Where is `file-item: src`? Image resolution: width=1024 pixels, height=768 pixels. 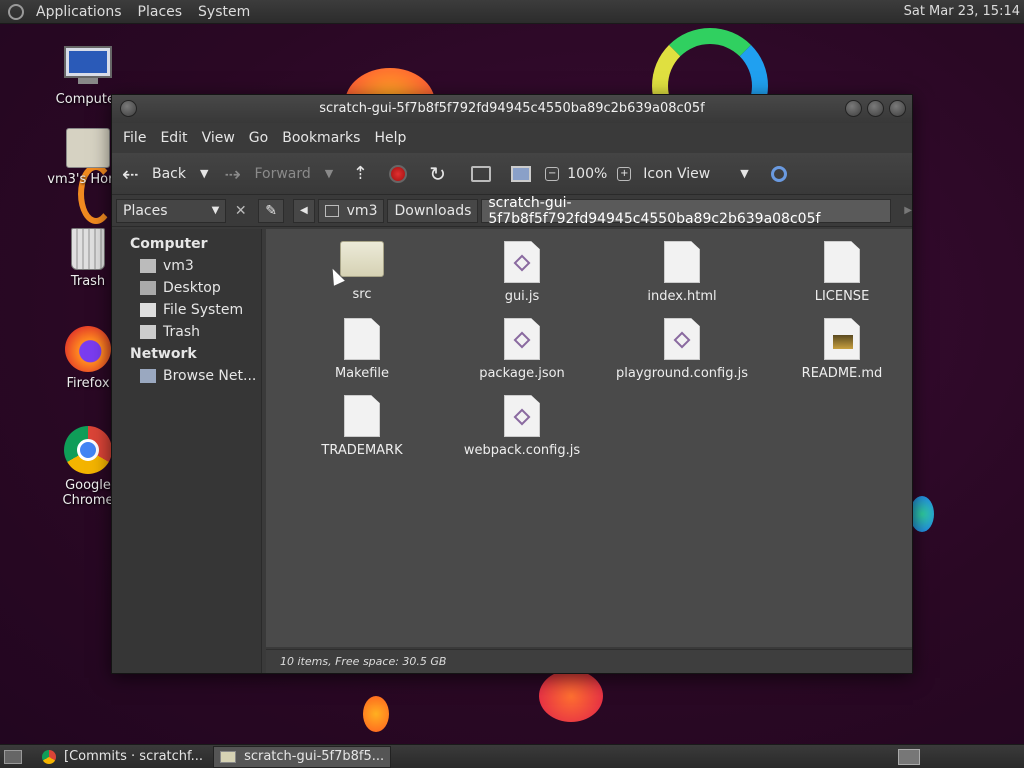 file-item: src is located at coordinates (362, 271).